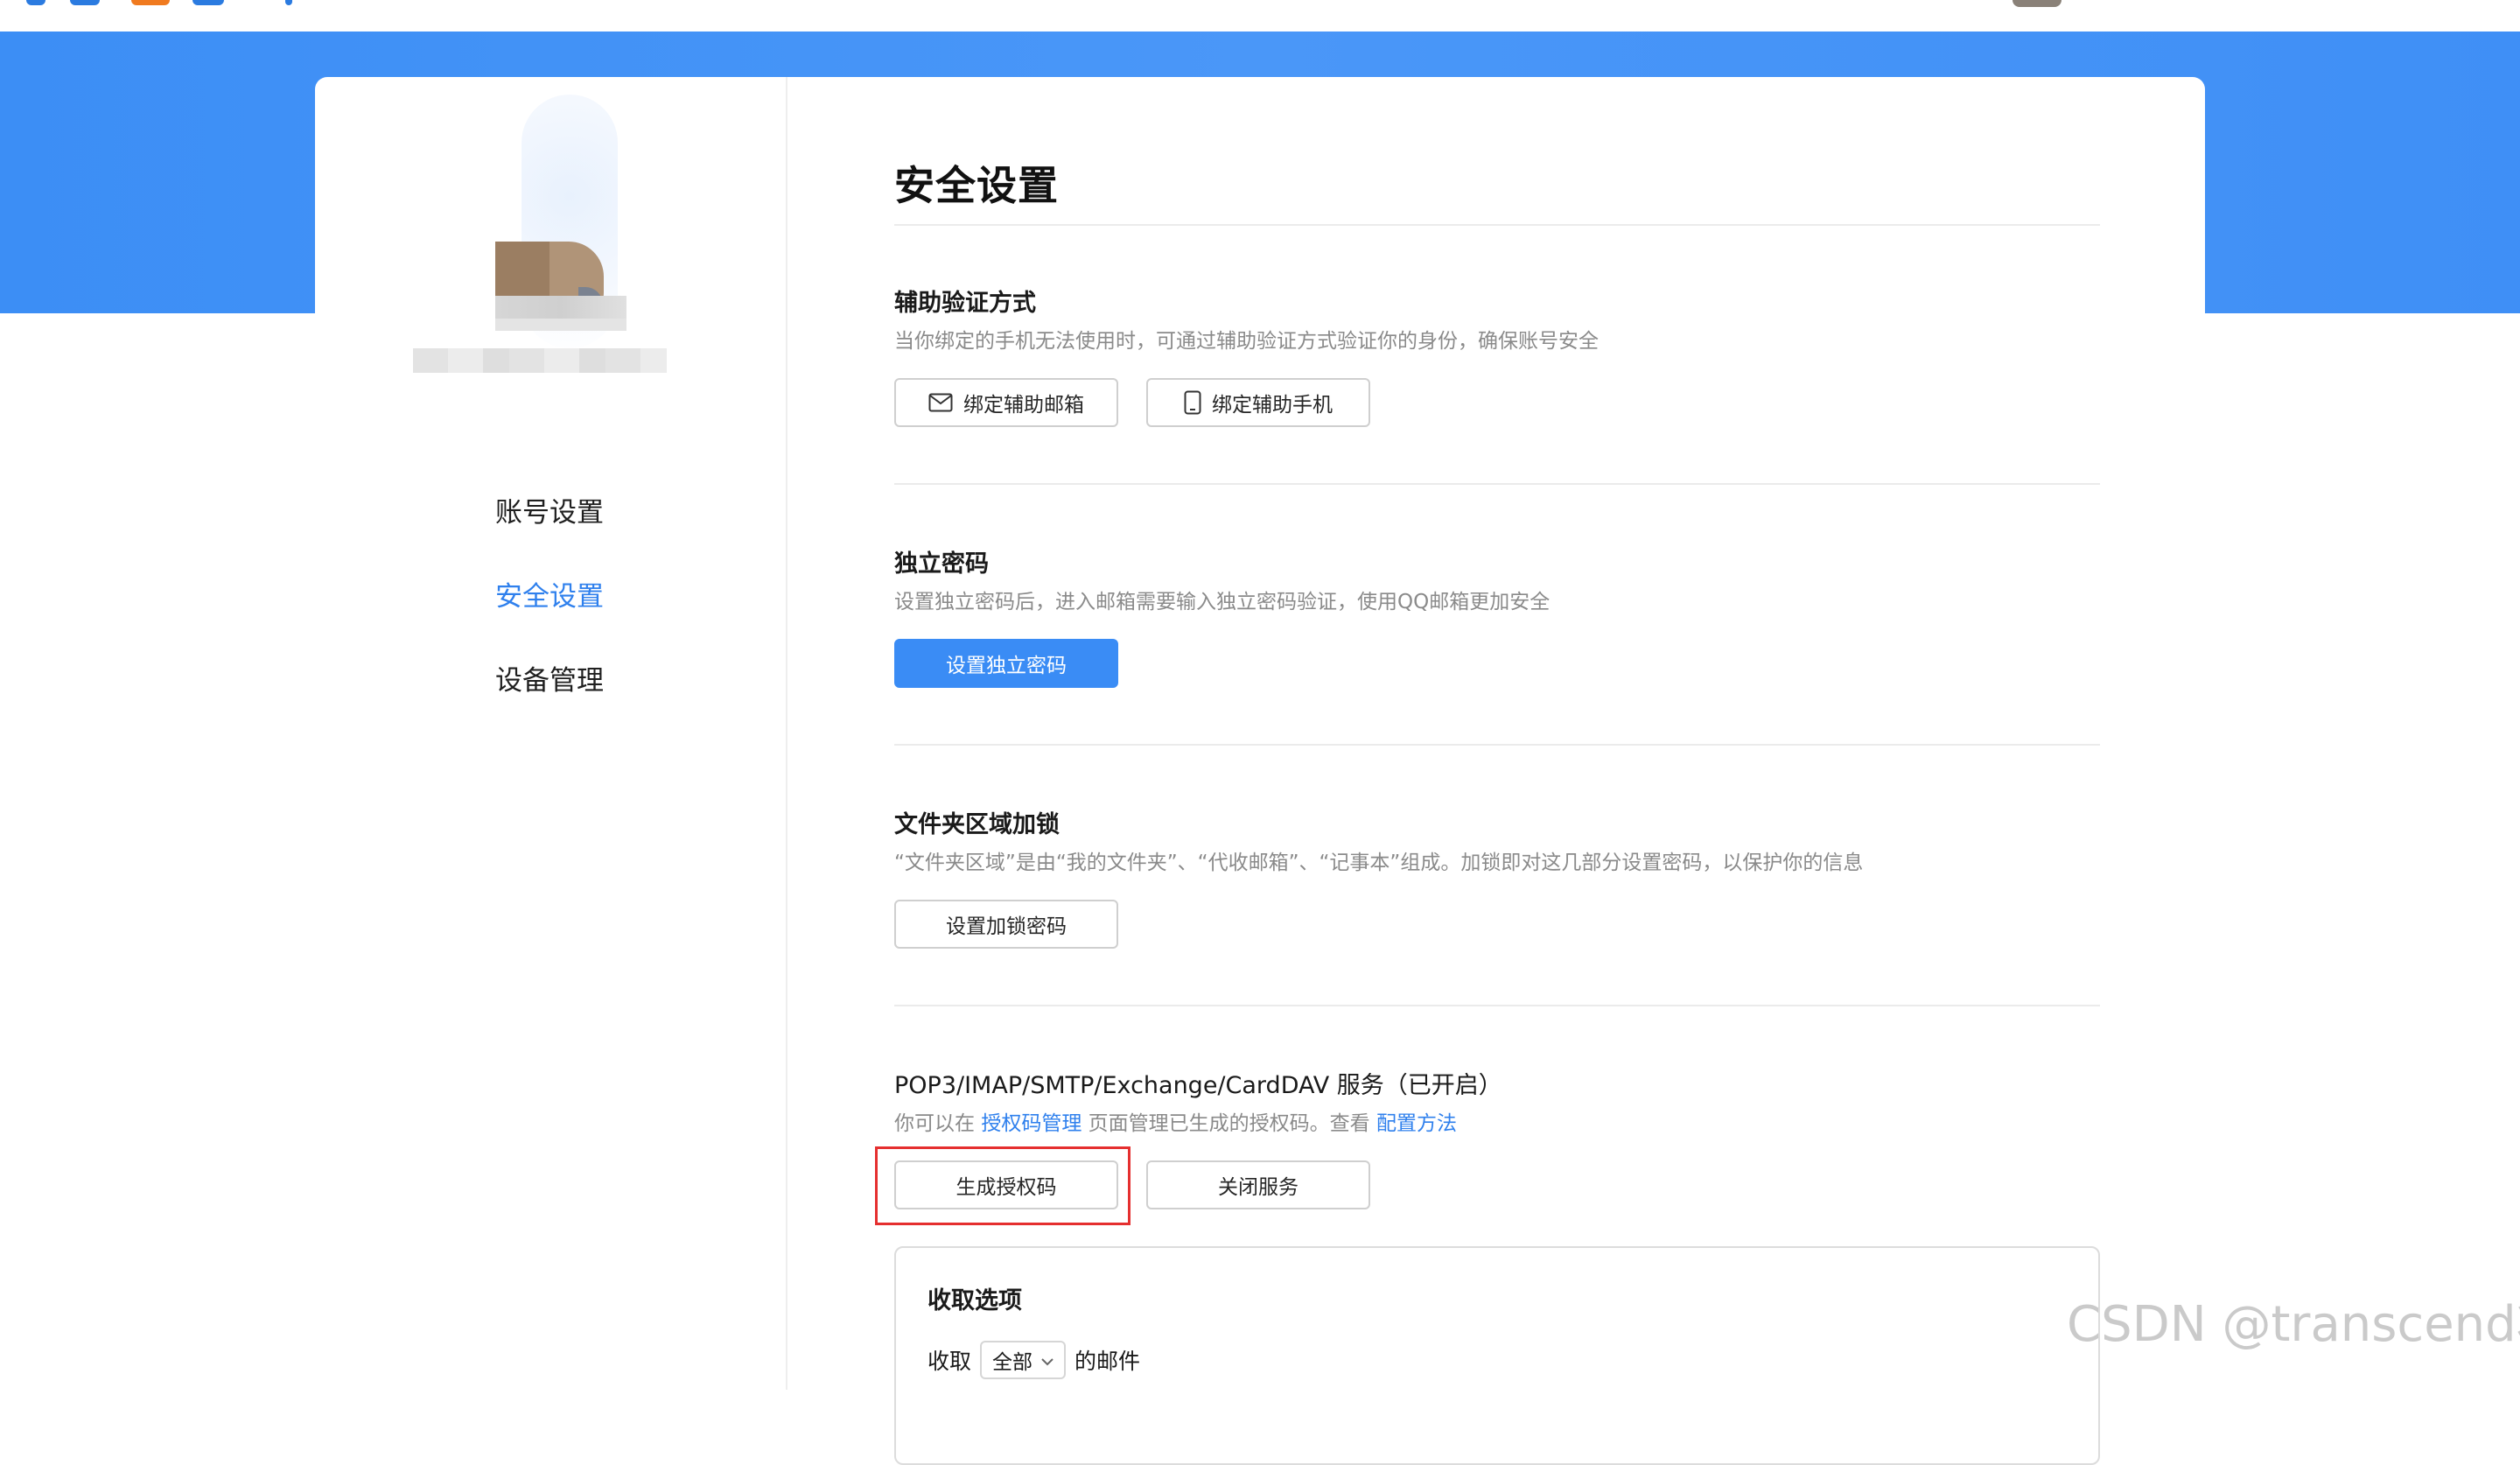 This screenshot has height=1465, width=2520. I want to click on logo-fragment-orange, so click(150, 2).